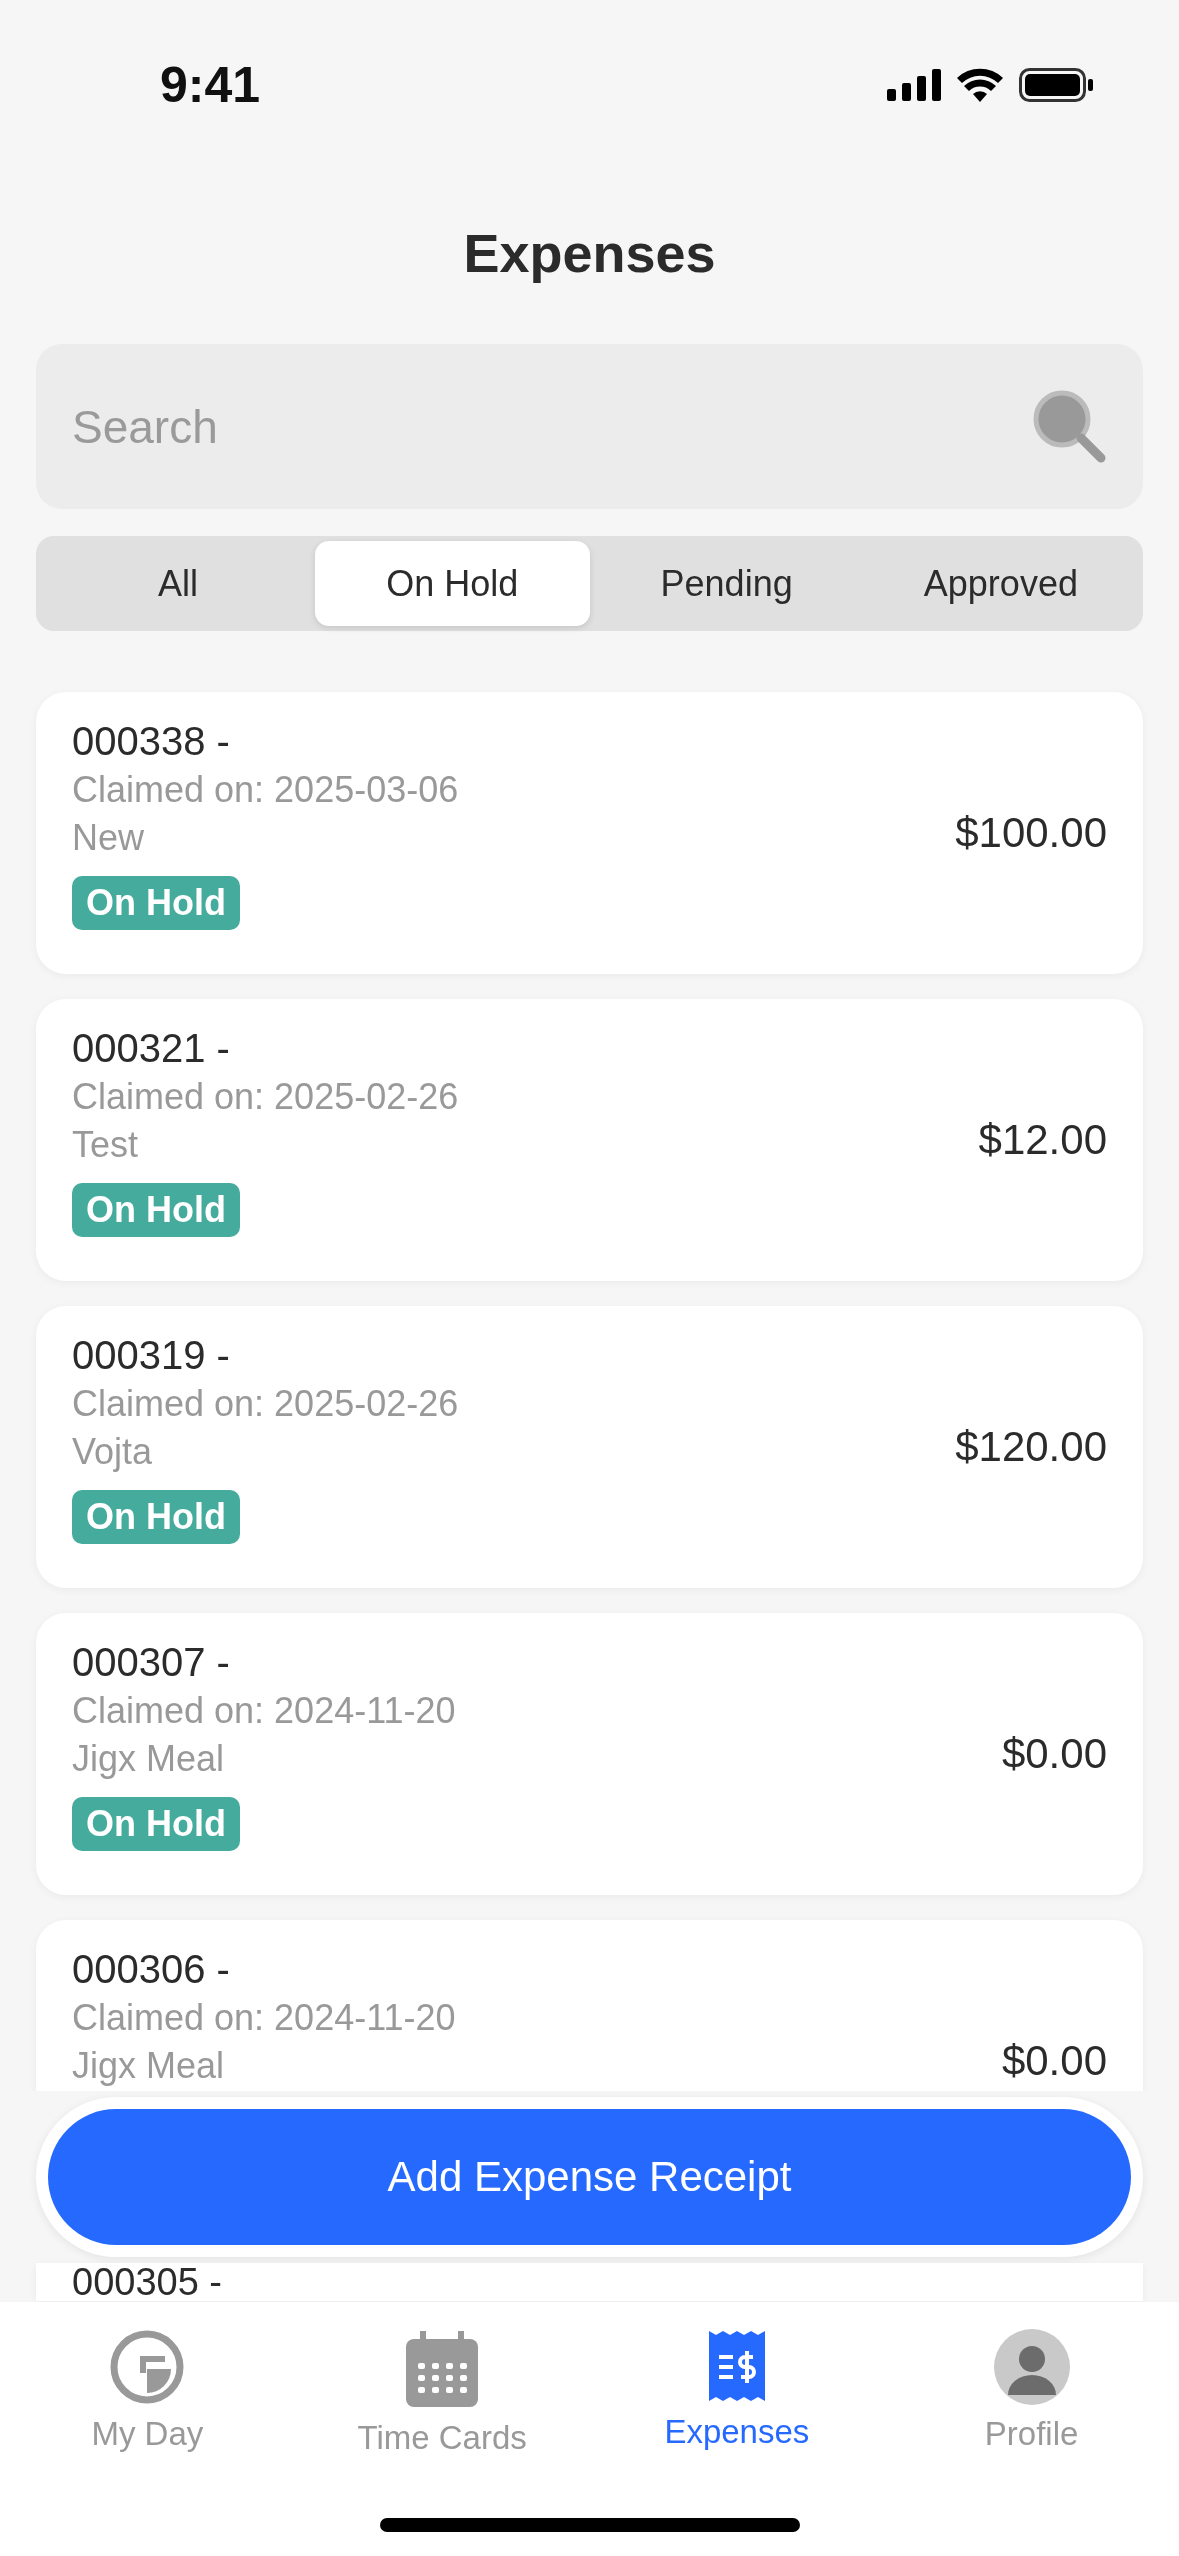  I want to click on status-time: 9:41, so click(210, 85).